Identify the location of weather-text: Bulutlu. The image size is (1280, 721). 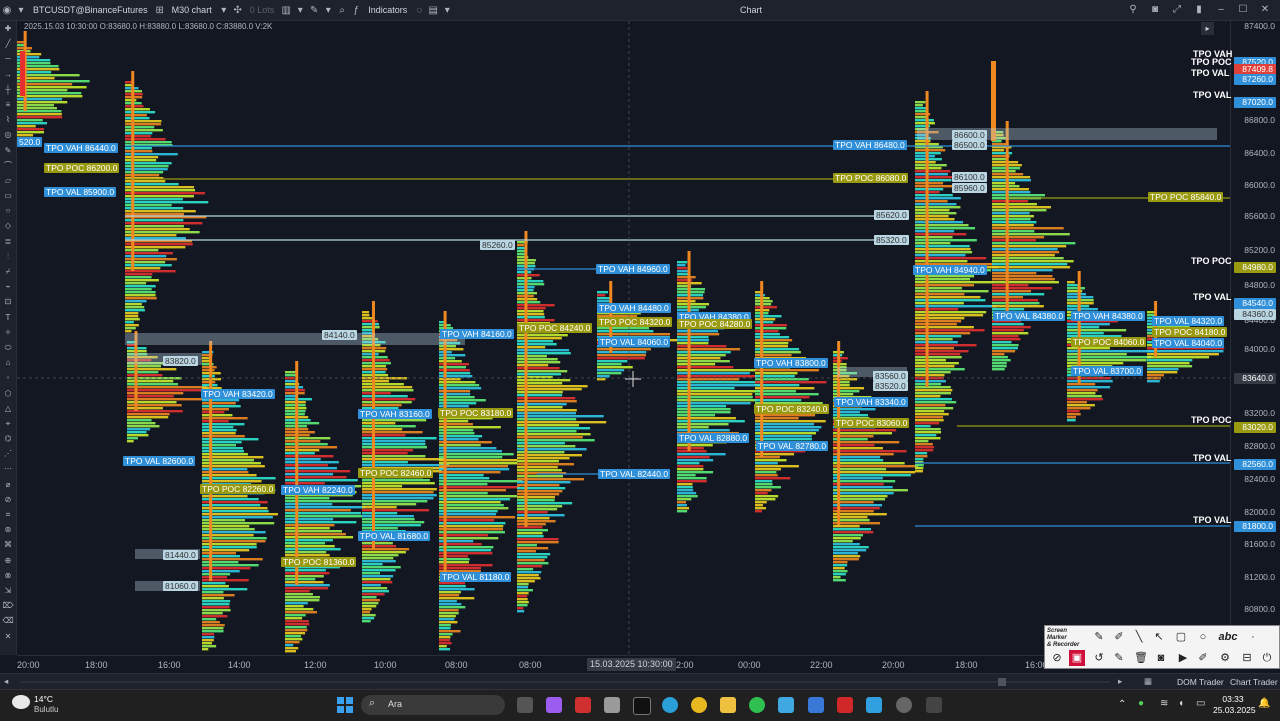
(46, 709).